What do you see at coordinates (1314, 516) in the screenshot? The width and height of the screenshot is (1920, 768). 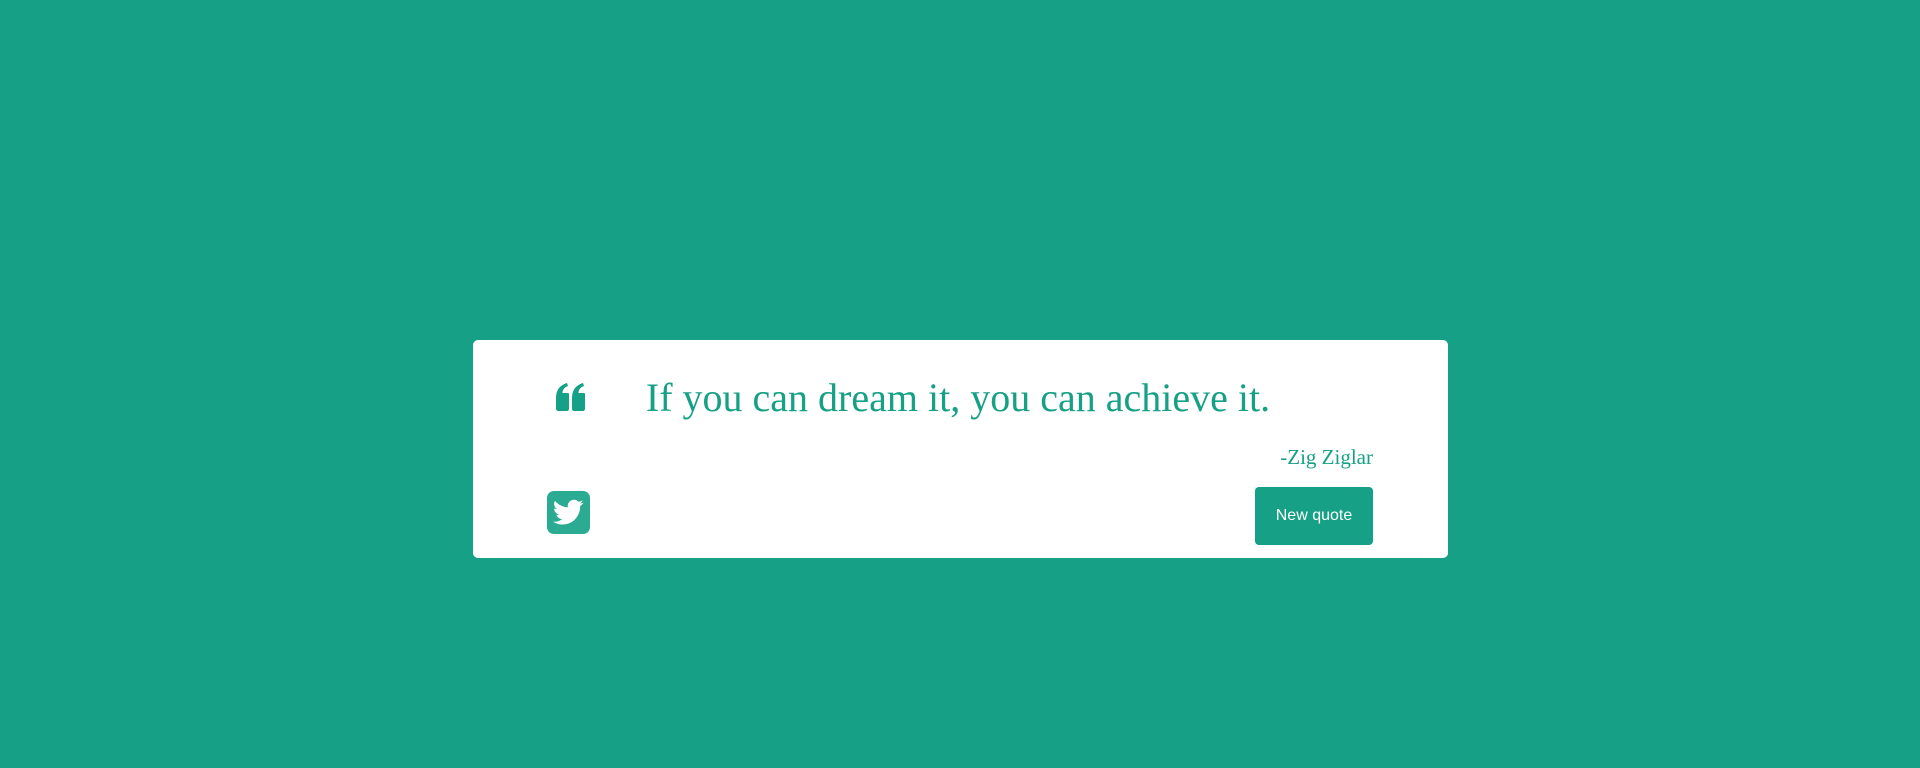 I see `new-quote-button: New quote` at bounding box center [1314, 516].